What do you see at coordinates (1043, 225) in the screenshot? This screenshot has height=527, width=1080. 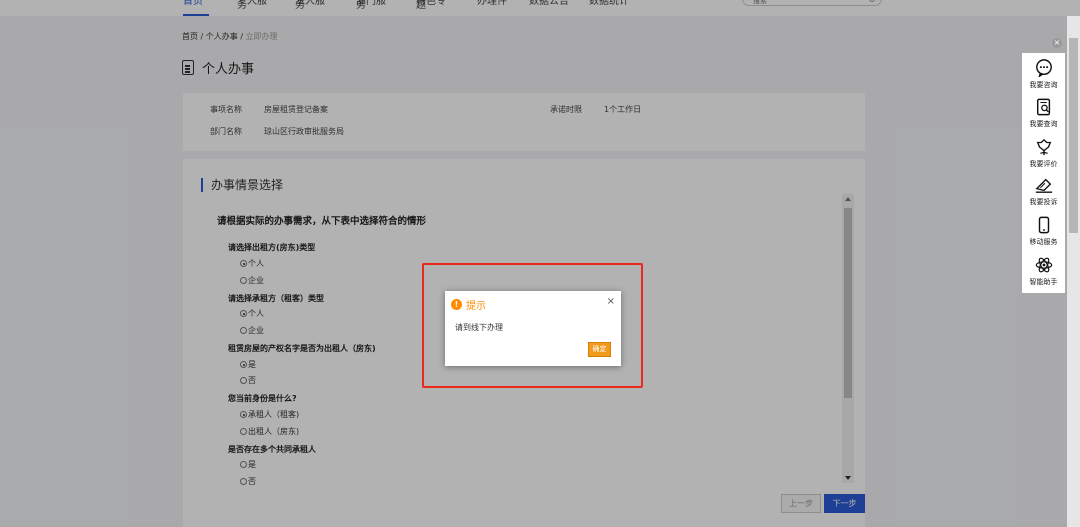 I see `phone-icon` at bounding box center [1043, 225].